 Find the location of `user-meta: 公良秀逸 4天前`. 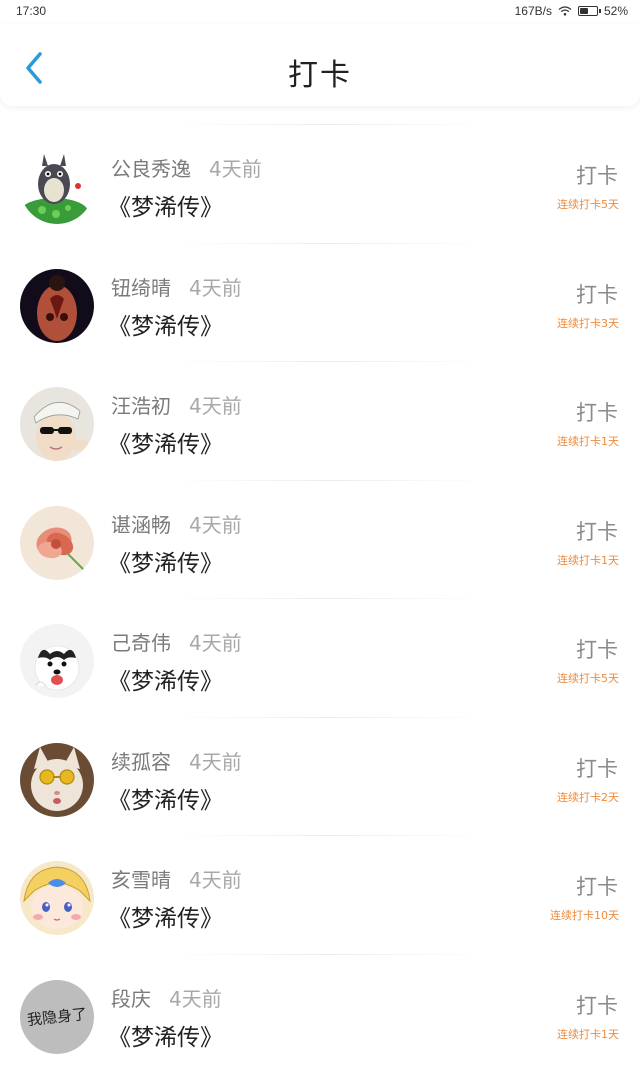

user-meta: 公良秀逸 4天前 is located at coordinates (186, 167).